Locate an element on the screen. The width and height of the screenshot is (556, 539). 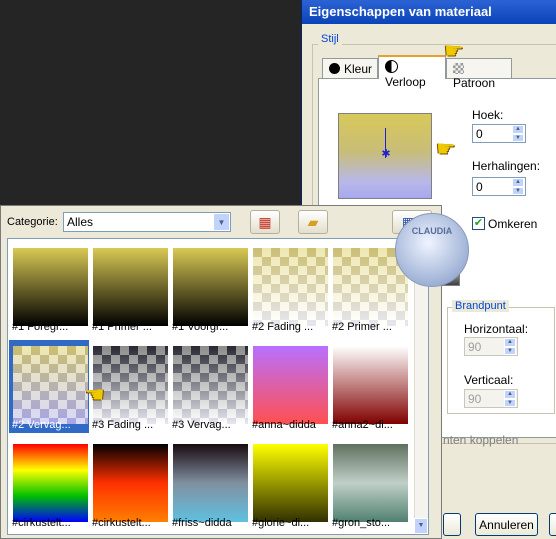
hoek-label: Hoek: is located at coordinates (488, 115).